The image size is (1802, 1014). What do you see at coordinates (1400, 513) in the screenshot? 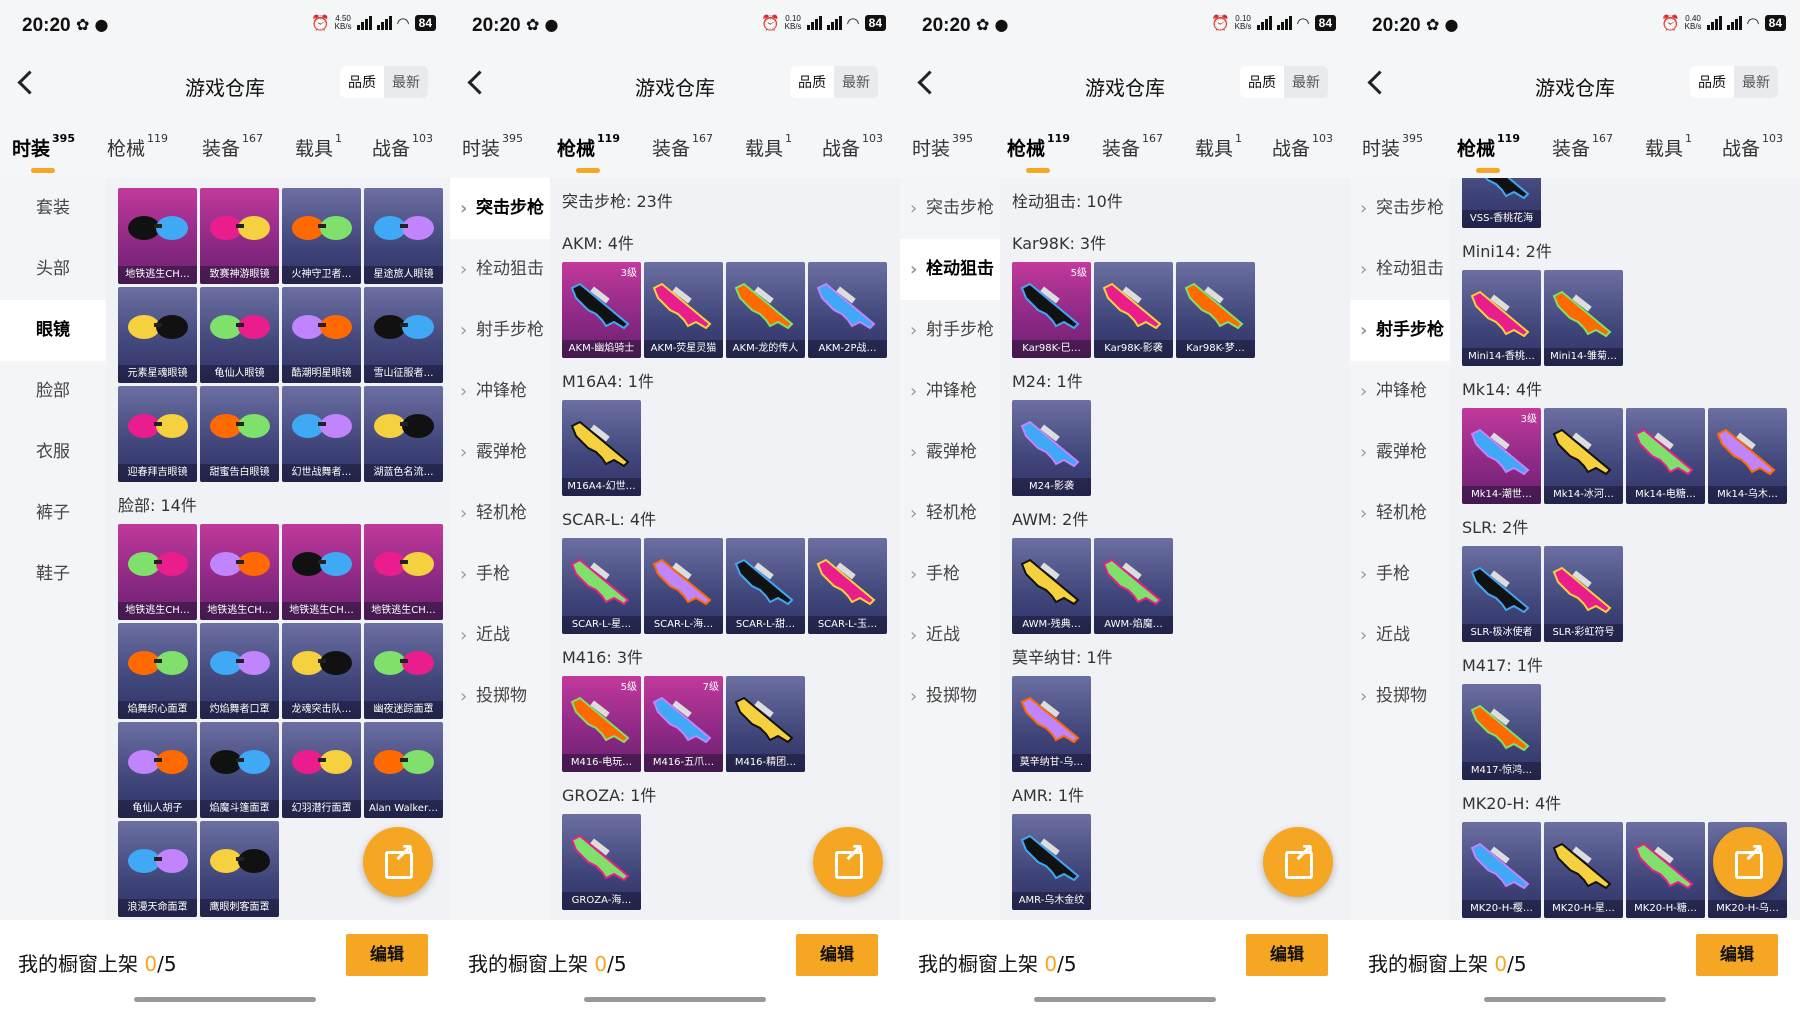
I see `sidebar-item: 轻机枪` at bounding box center [1400, 513].